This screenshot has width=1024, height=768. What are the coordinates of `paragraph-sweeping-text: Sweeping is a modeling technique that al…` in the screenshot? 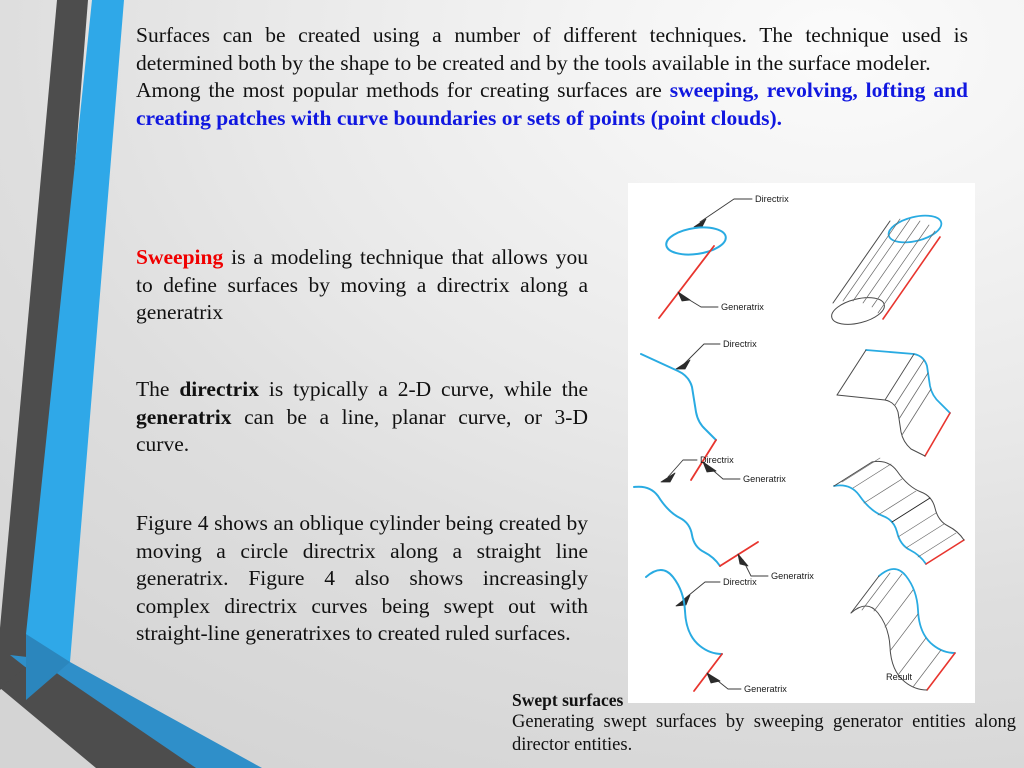 It's located at (362, 285).